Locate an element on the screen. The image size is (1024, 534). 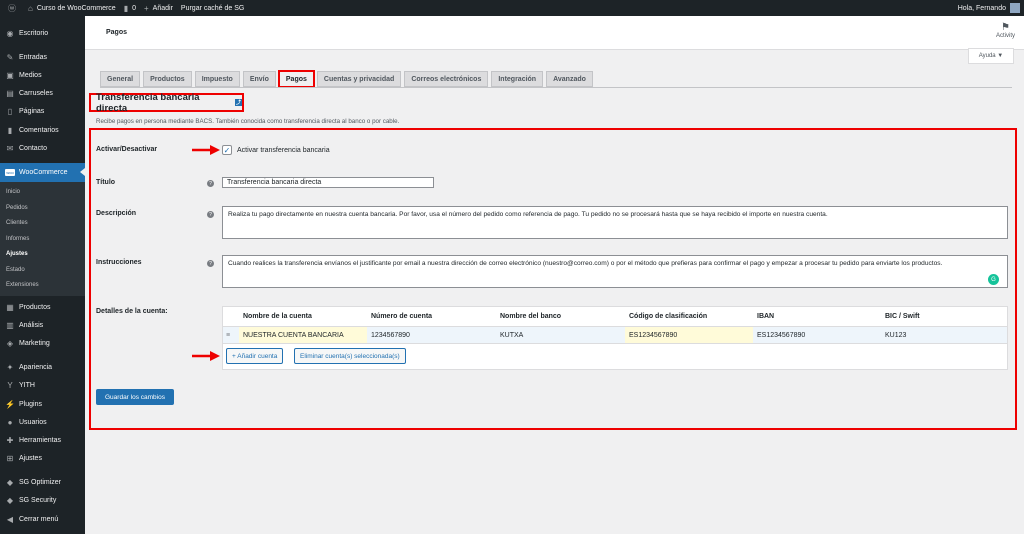
help-button: Ayuda ▼ is located at coordinates (991, 56).